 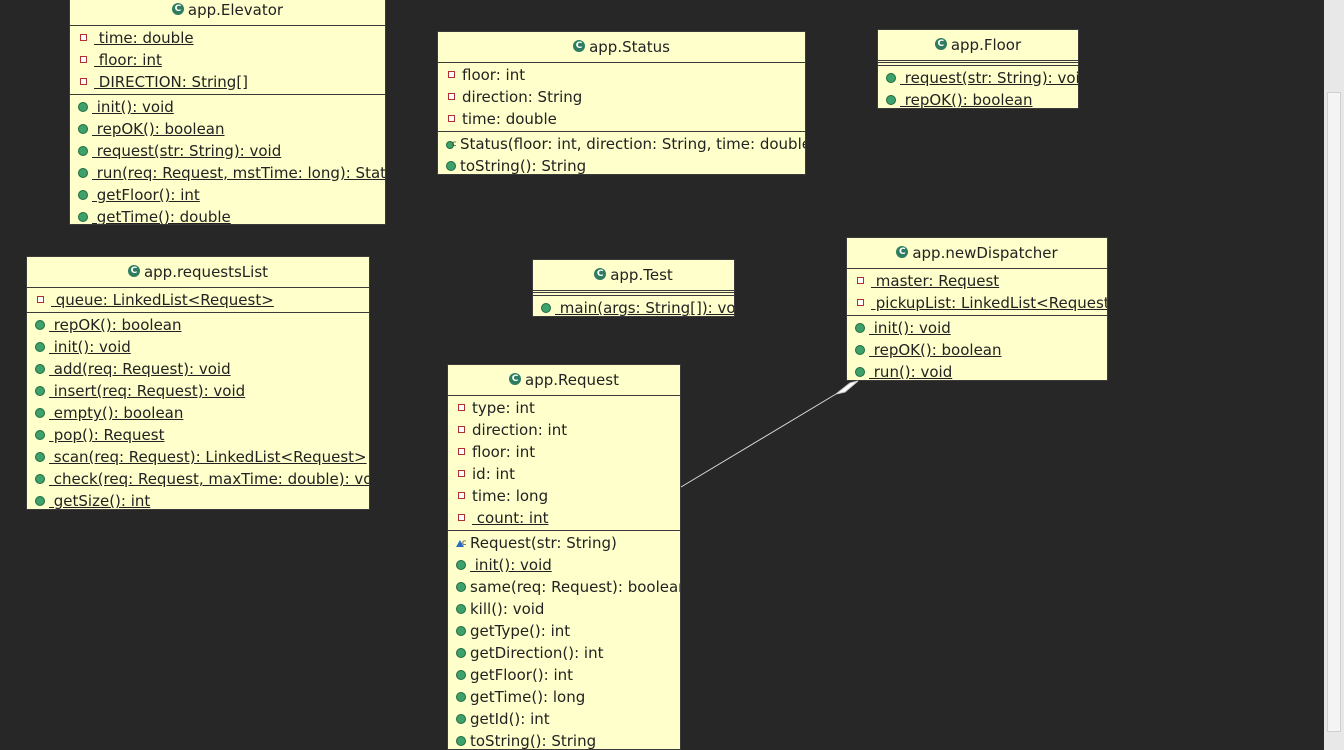 I want to click on scrollbar-thumb, so click(x=1334, y=412).